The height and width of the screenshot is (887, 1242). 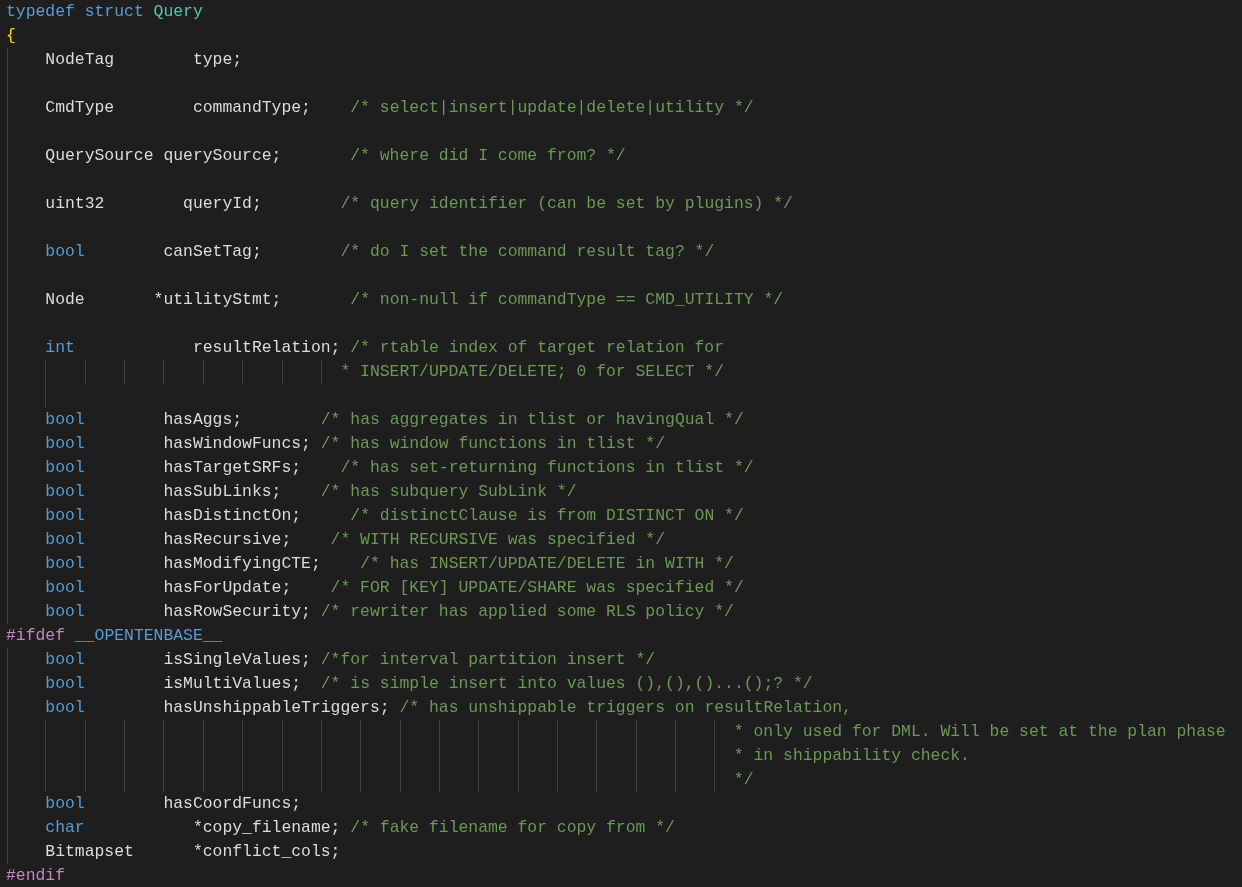 I want to click on code-comment: /* has INSERT/UPDATE/DELETE in WITH */, so click(x=546, y=563).